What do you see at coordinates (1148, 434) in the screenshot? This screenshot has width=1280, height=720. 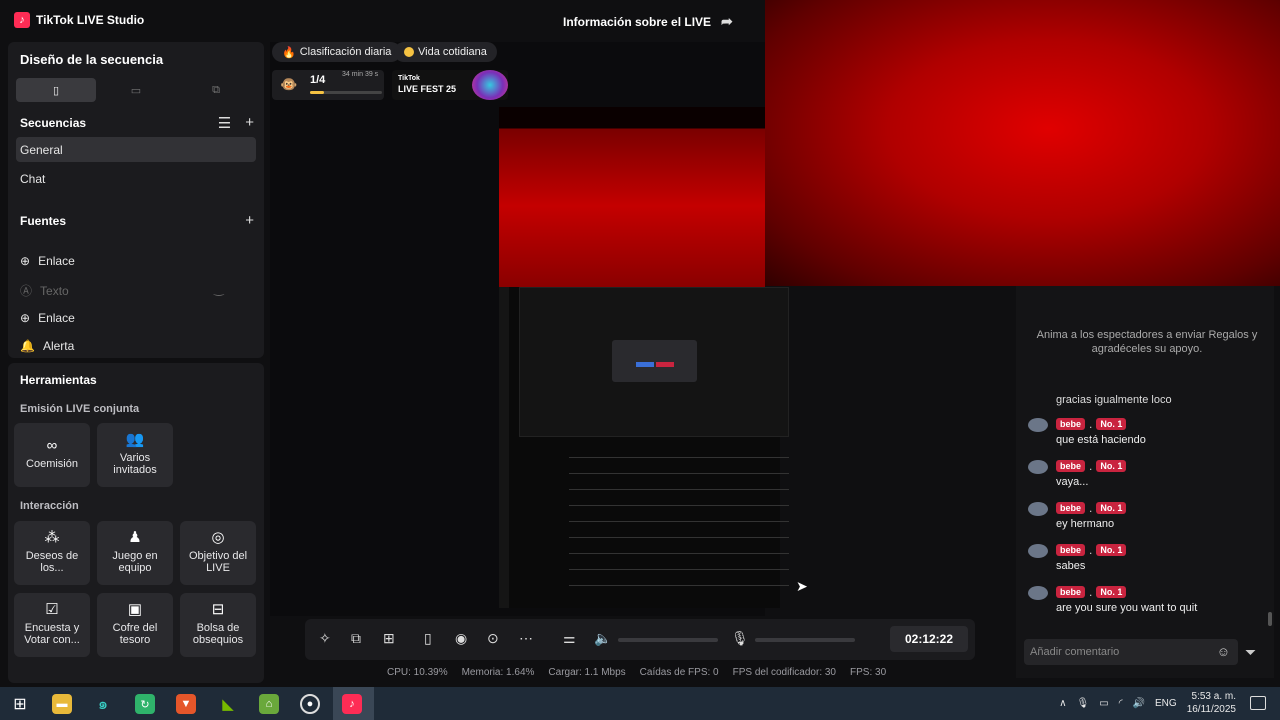 I see `chat-message: bebe. No. 1 que está haciendo` at bounding box center [1148, 434].